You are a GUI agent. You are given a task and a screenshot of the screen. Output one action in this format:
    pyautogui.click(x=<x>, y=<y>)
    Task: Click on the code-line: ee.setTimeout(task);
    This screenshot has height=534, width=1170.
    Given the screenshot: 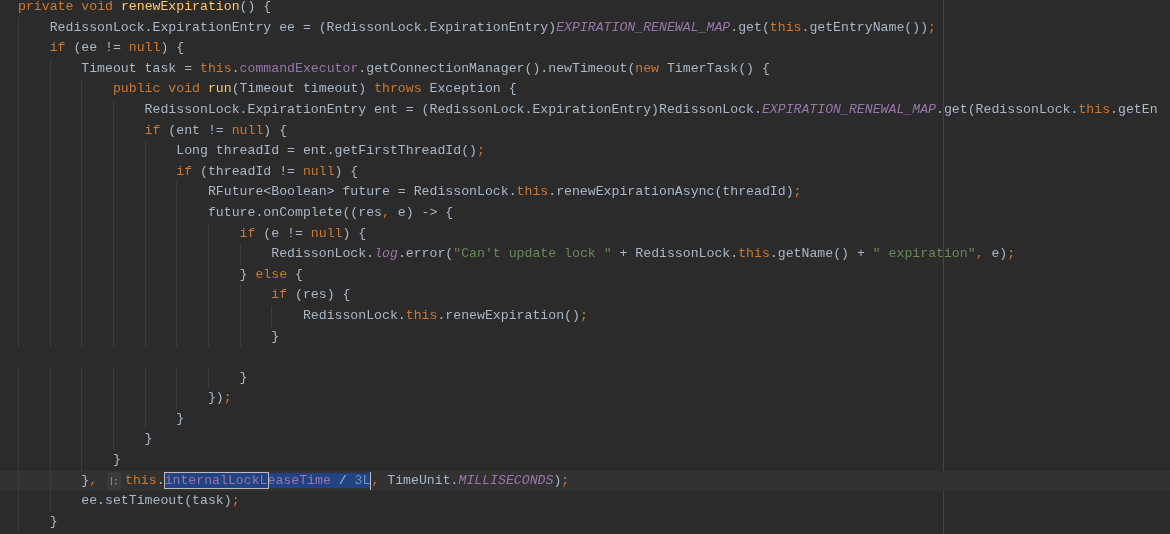 What is the action you would take?
    pyautogui.click(x=160, y=501)
    